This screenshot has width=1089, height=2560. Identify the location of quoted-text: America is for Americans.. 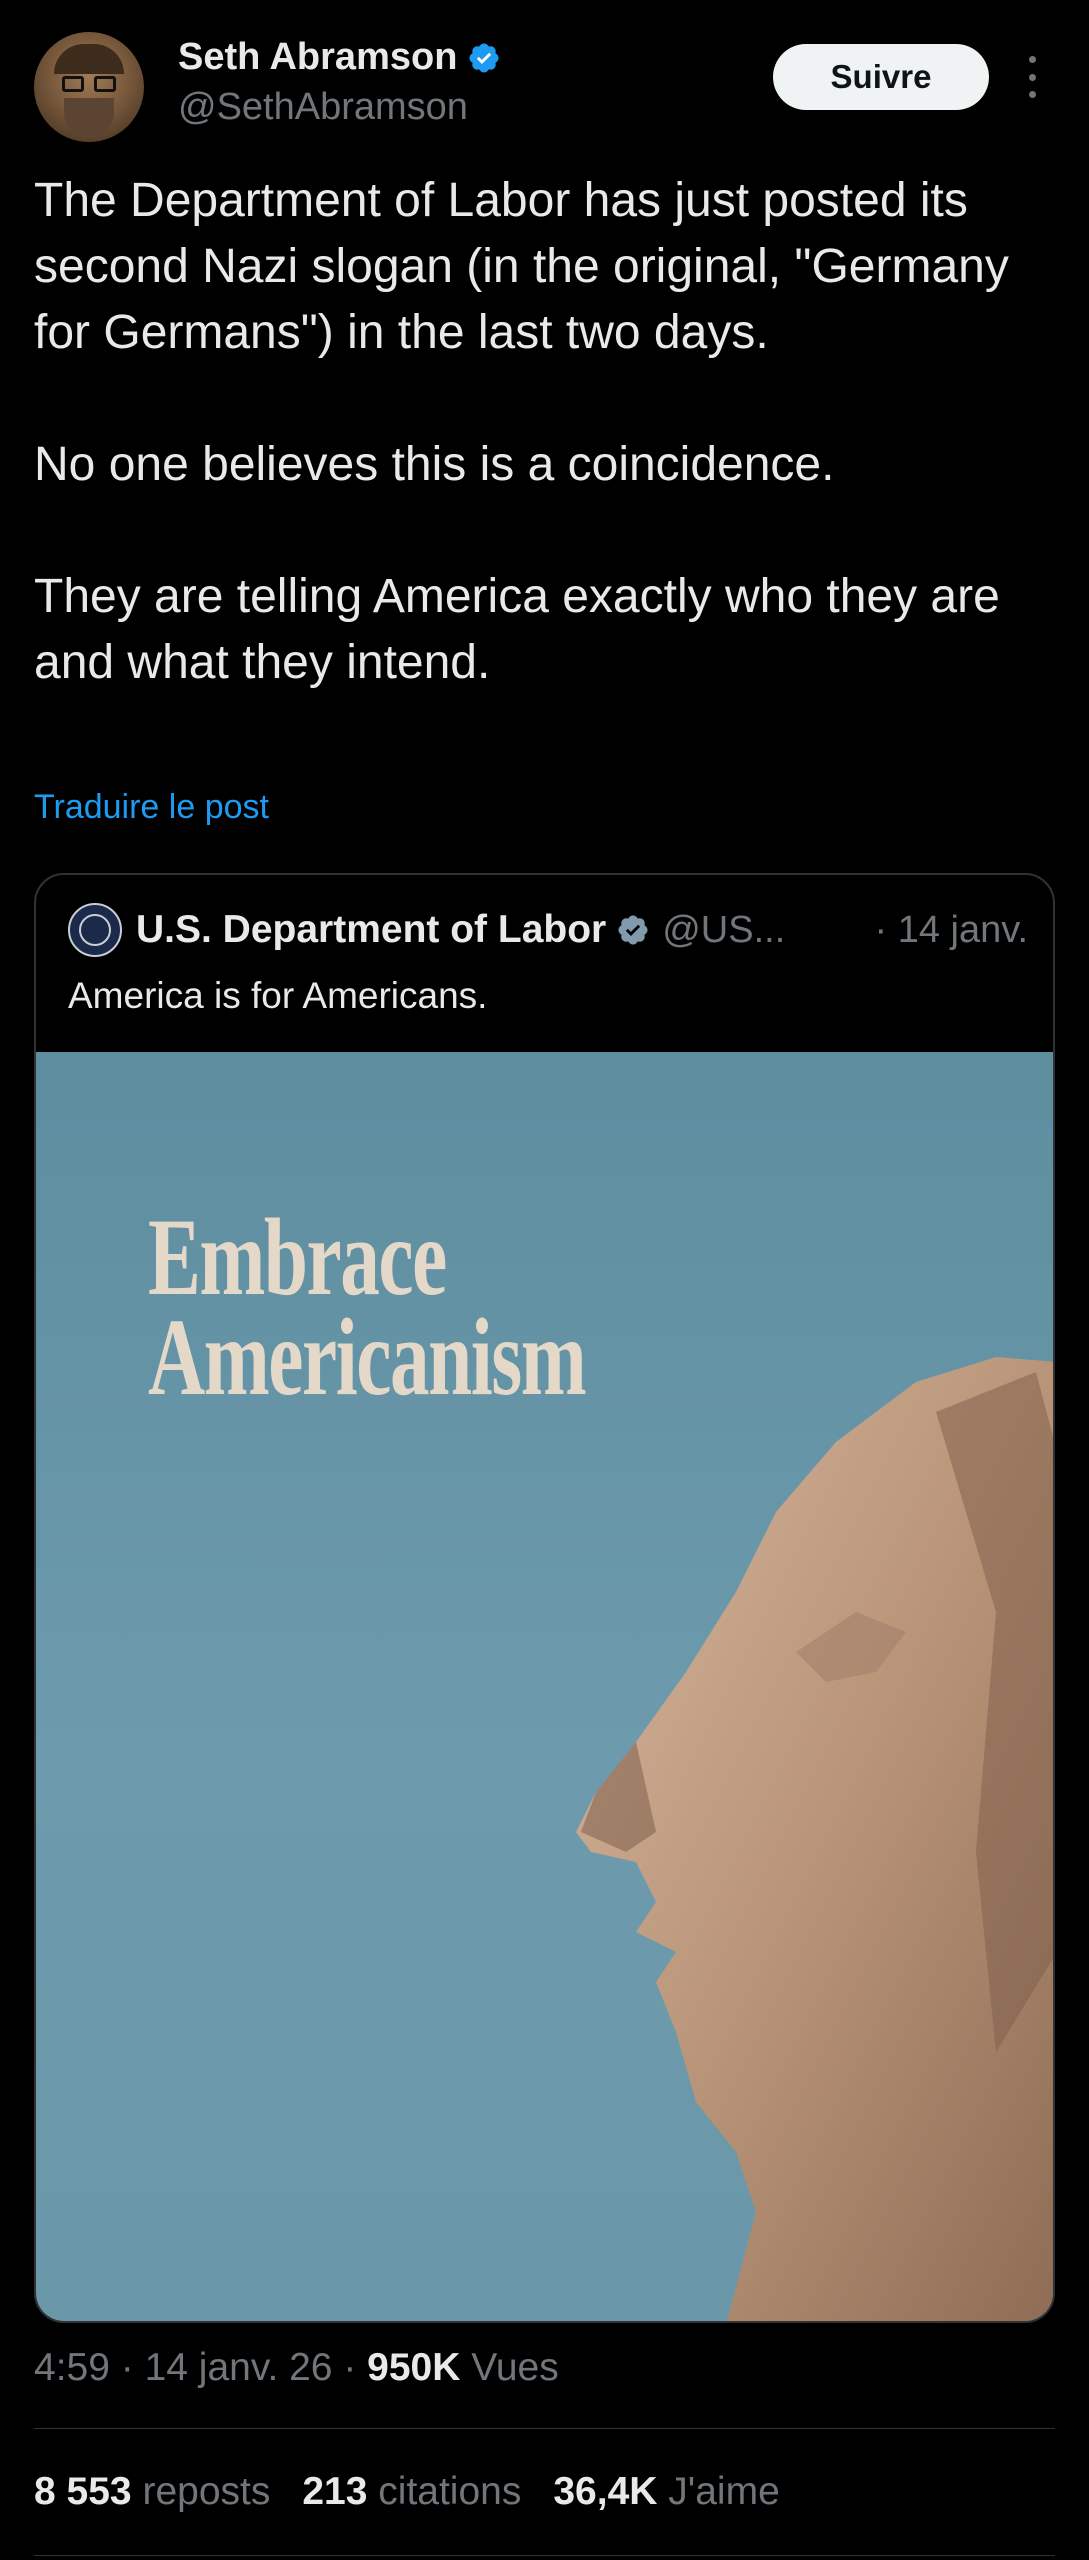
(278, 995).